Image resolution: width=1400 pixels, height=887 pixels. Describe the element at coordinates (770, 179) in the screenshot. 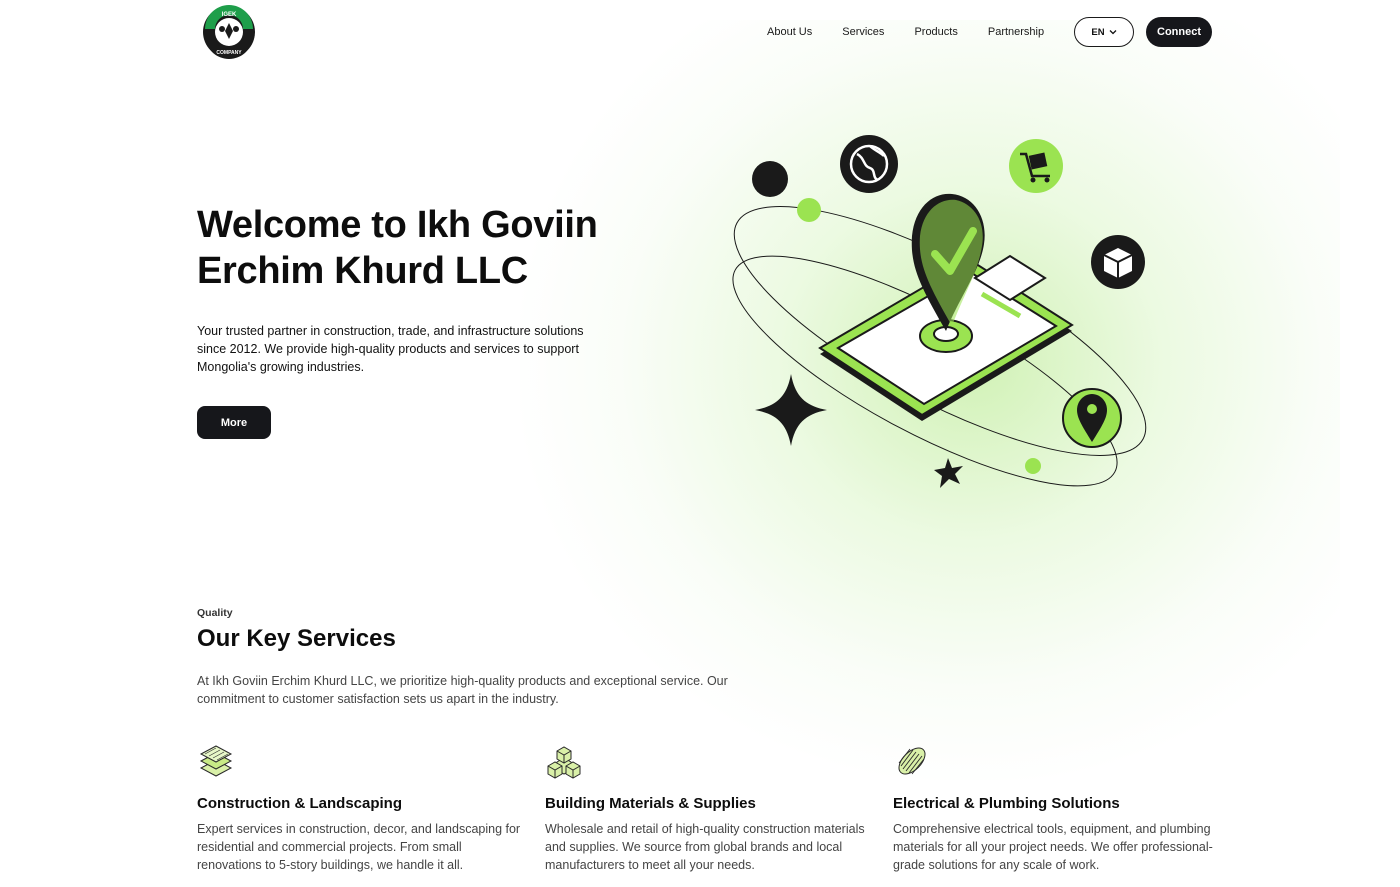

I see `black-dot-icon` at that location.